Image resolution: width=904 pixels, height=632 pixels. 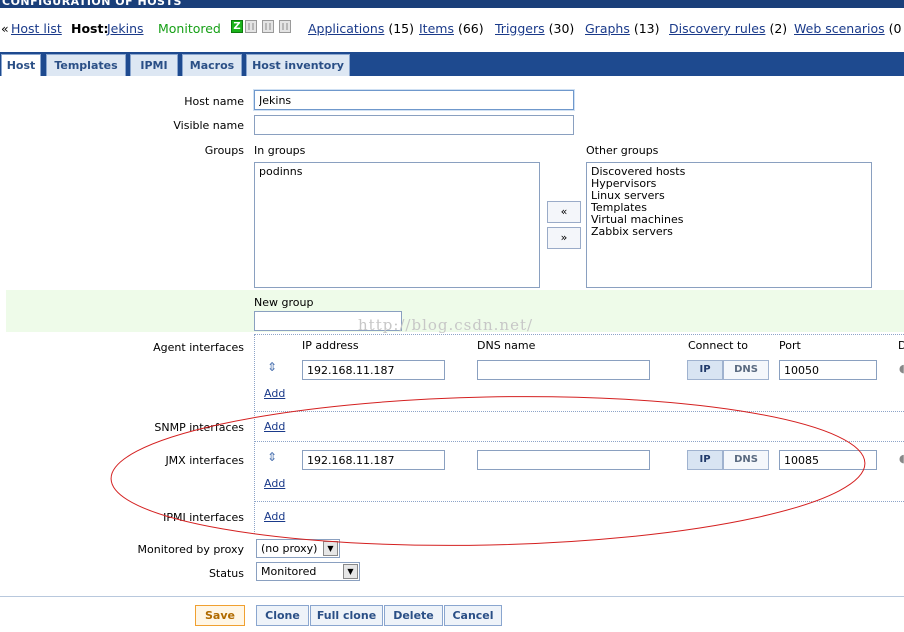 I want to click on watermark: http://blog.csdn.net/, so click(x=446, y=325).